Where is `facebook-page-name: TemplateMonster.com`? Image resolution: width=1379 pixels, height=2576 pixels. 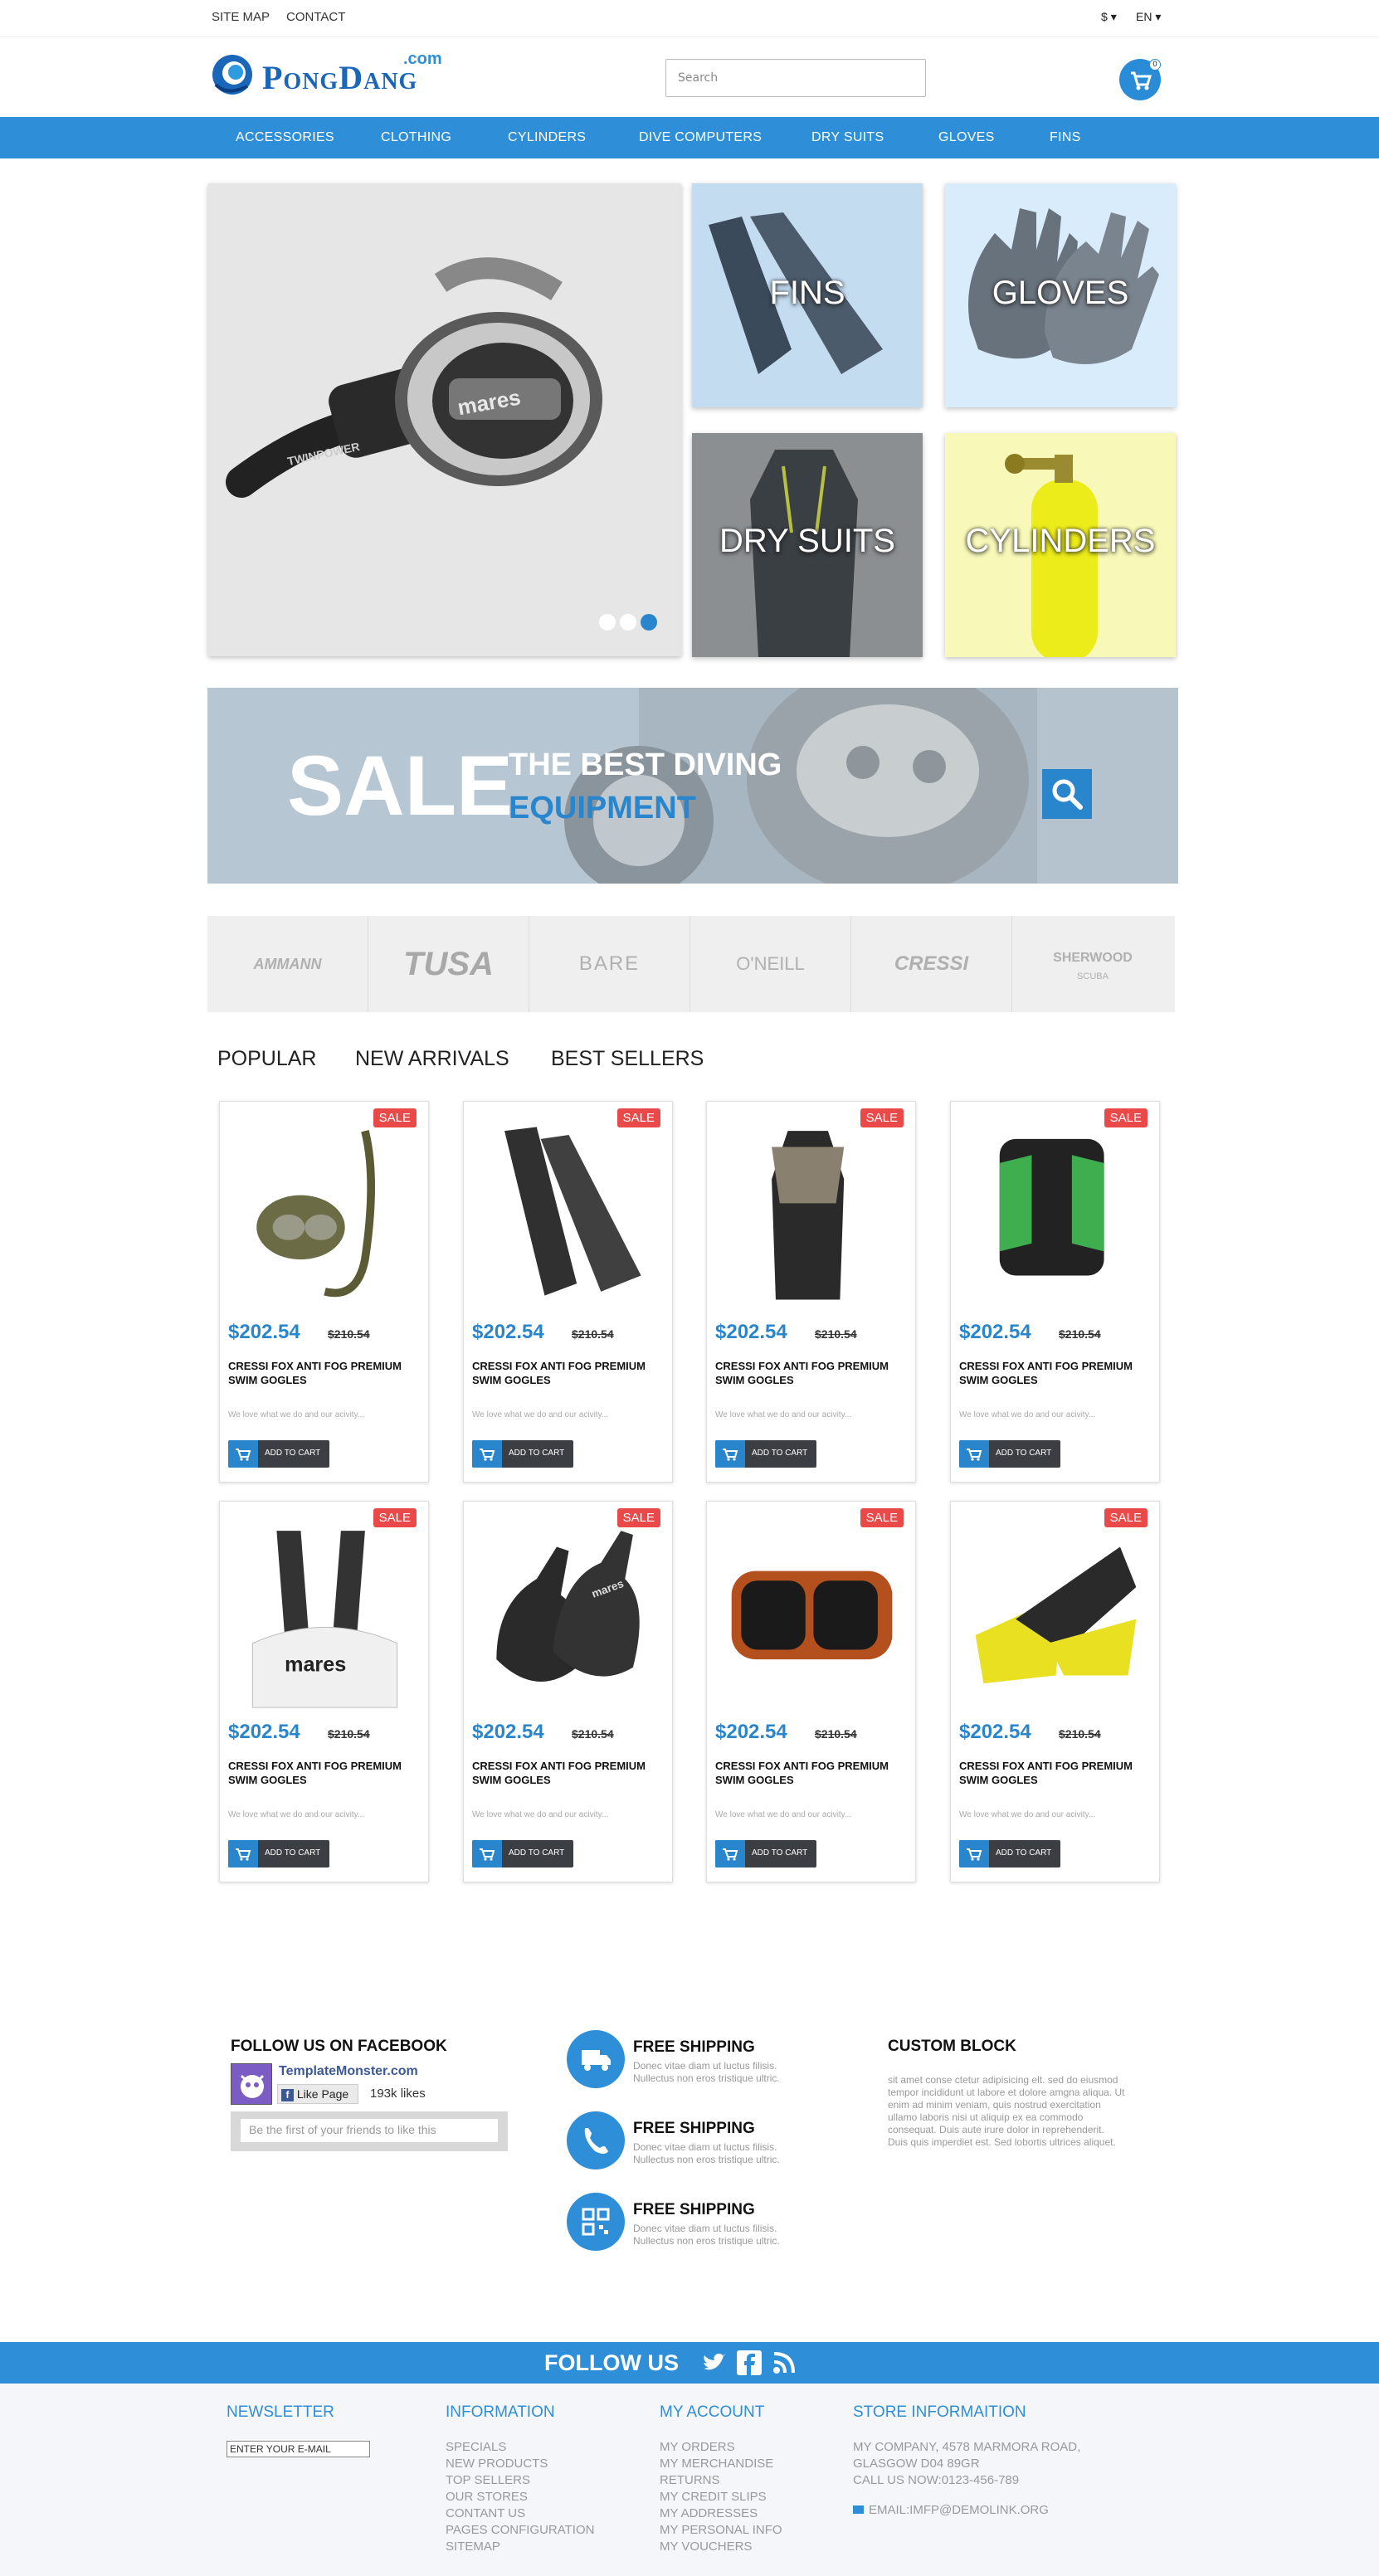
facebook-page-name: TemplateMonster.com is located at coordinates (348, 2071).